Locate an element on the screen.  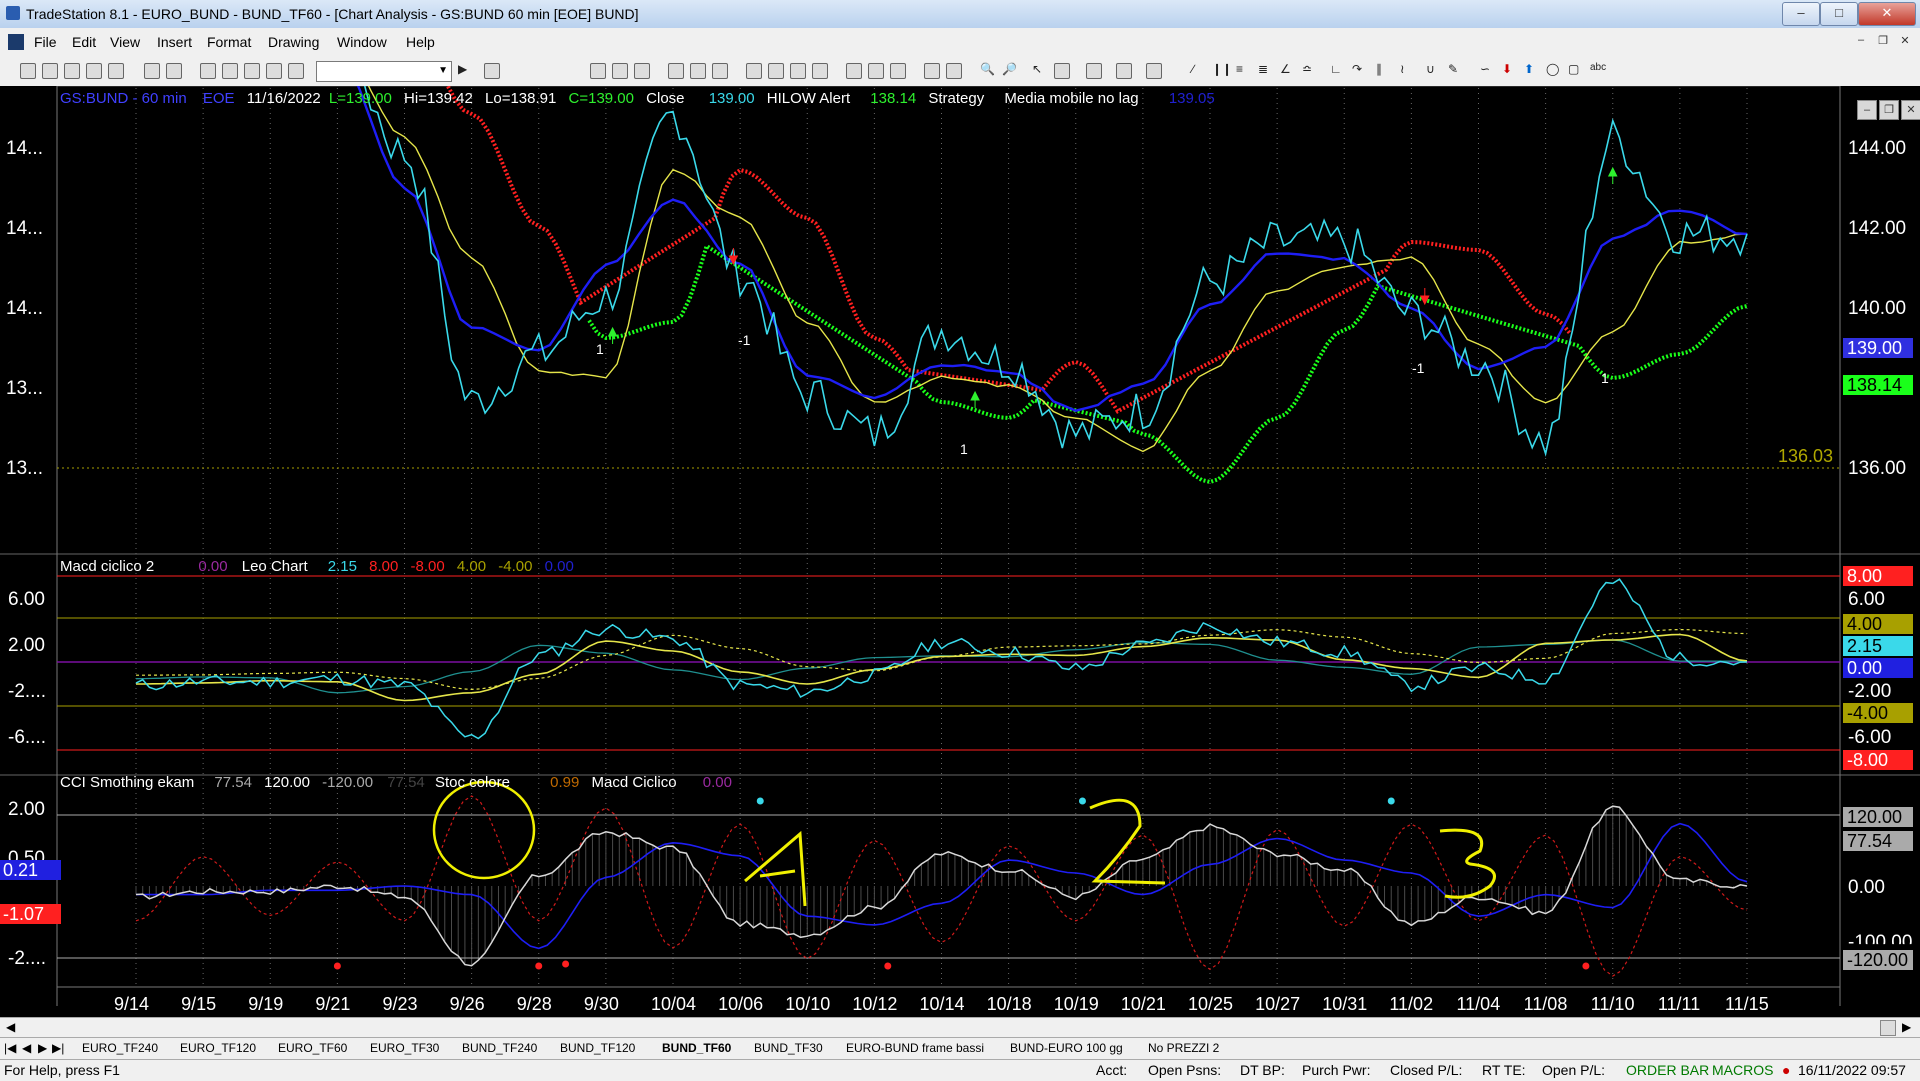
radar-icon is located at coordinates (620, 71).